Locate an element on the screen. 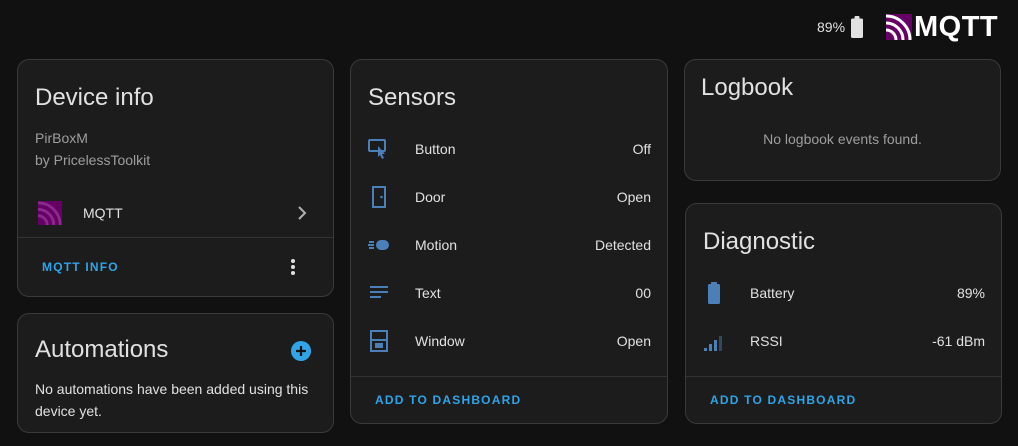 Image resolution: width=1018 pixels, height=446 pixels. diagnostic-label: Battery is located at coordinates (772, 293).